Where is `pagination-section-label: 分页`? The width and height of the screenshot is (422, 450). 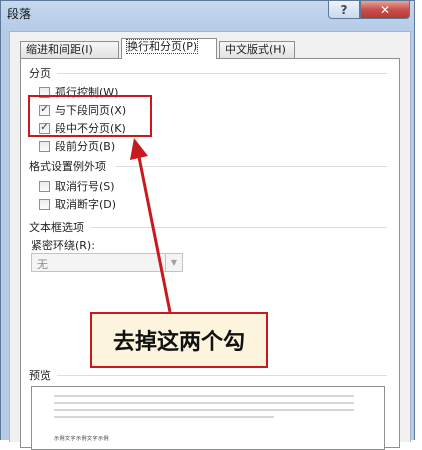
pagination-section-label: 分页 is located at coordinates (40, 73).